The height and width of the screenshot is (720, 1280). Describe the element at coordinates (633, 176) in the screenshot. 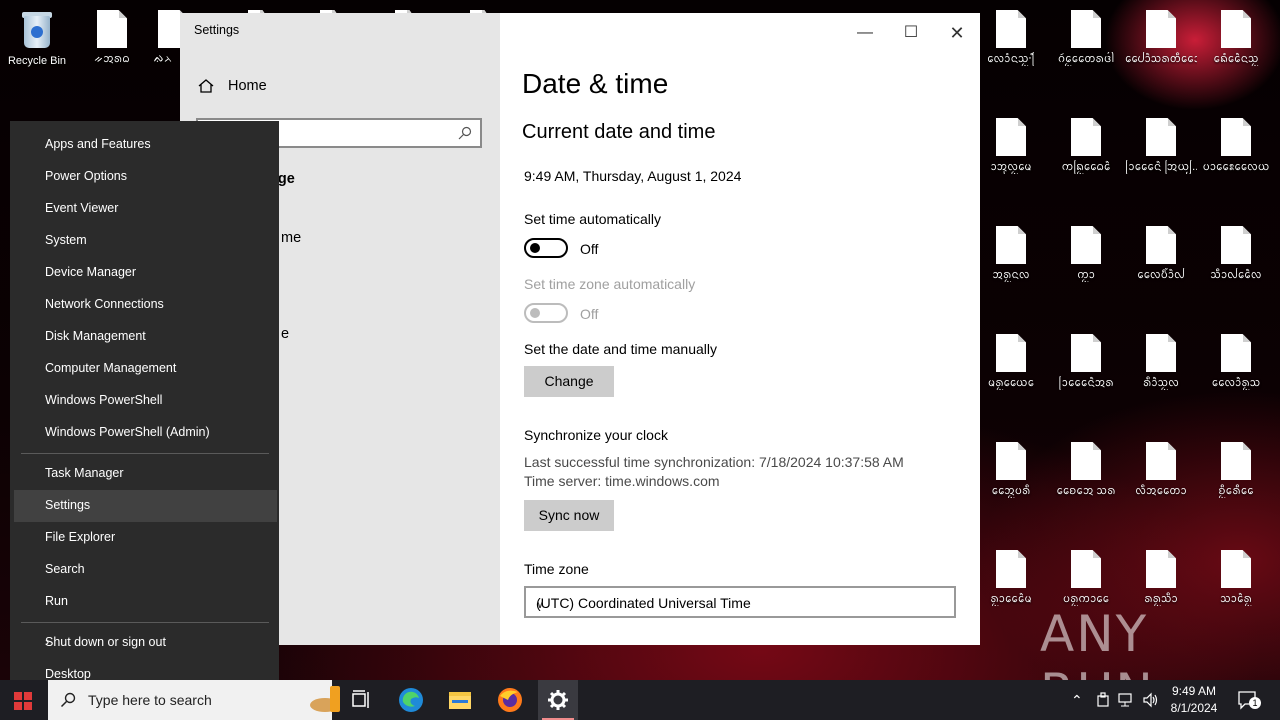

I see `current-datetime: 9:49 AM, Thursday, August 1, 2024` at that location.